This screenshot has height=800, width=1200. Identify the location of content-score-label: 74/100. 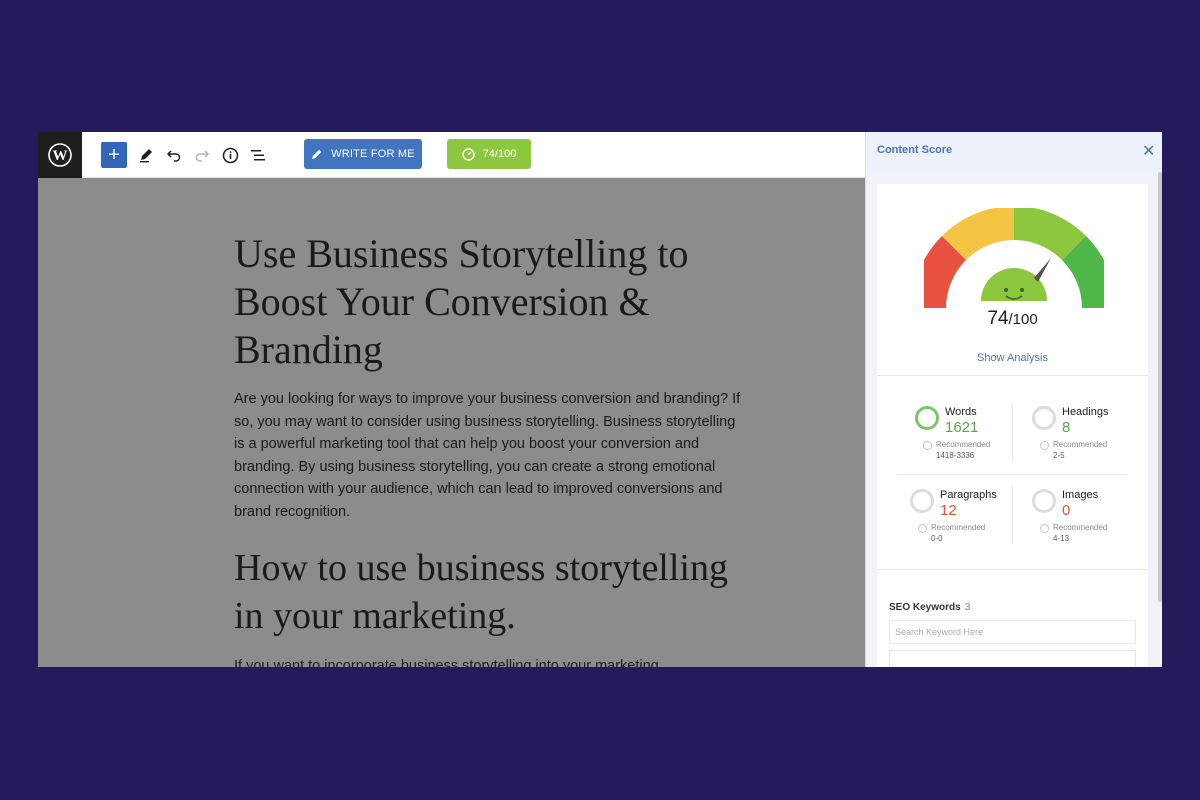
(499, 154).